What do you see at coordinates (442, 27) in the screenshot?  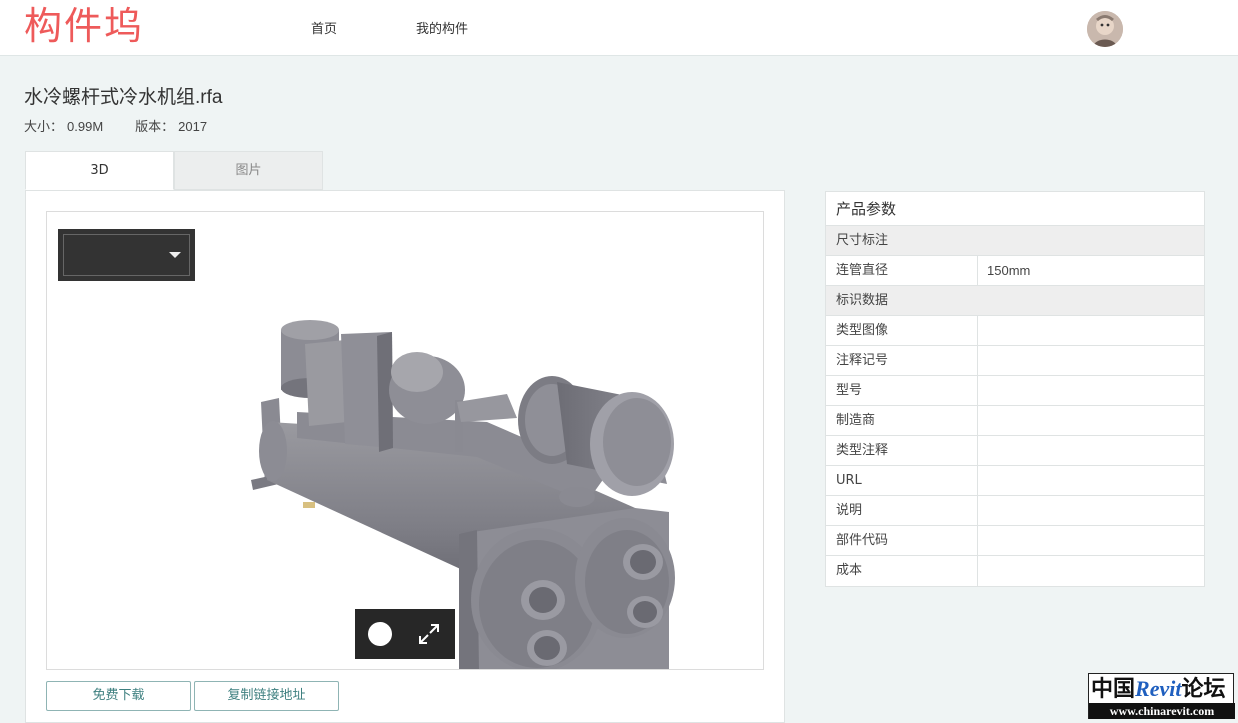 I see `nav-my-components-link: 我的构件` at bounding box center [442, 27].